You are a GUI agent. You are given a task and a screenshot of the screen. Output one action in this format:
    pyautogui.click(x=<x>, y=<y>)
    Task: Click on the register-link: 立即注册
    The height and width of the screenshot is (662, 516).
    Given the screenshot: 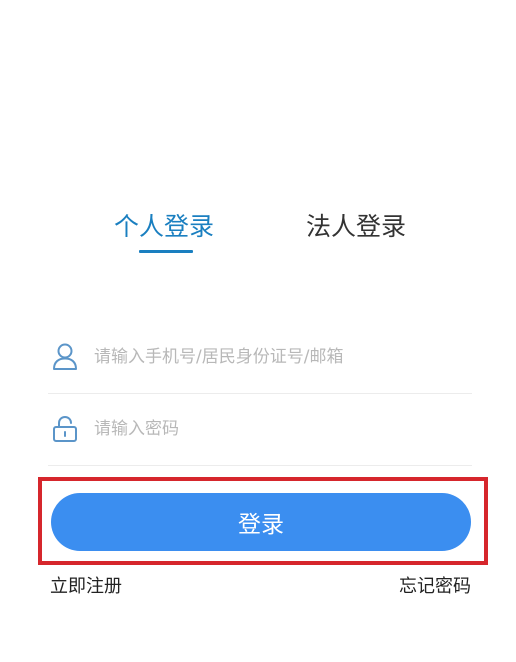 What is the action you would take?
    pyautogui.click(x=86, y=587)
    